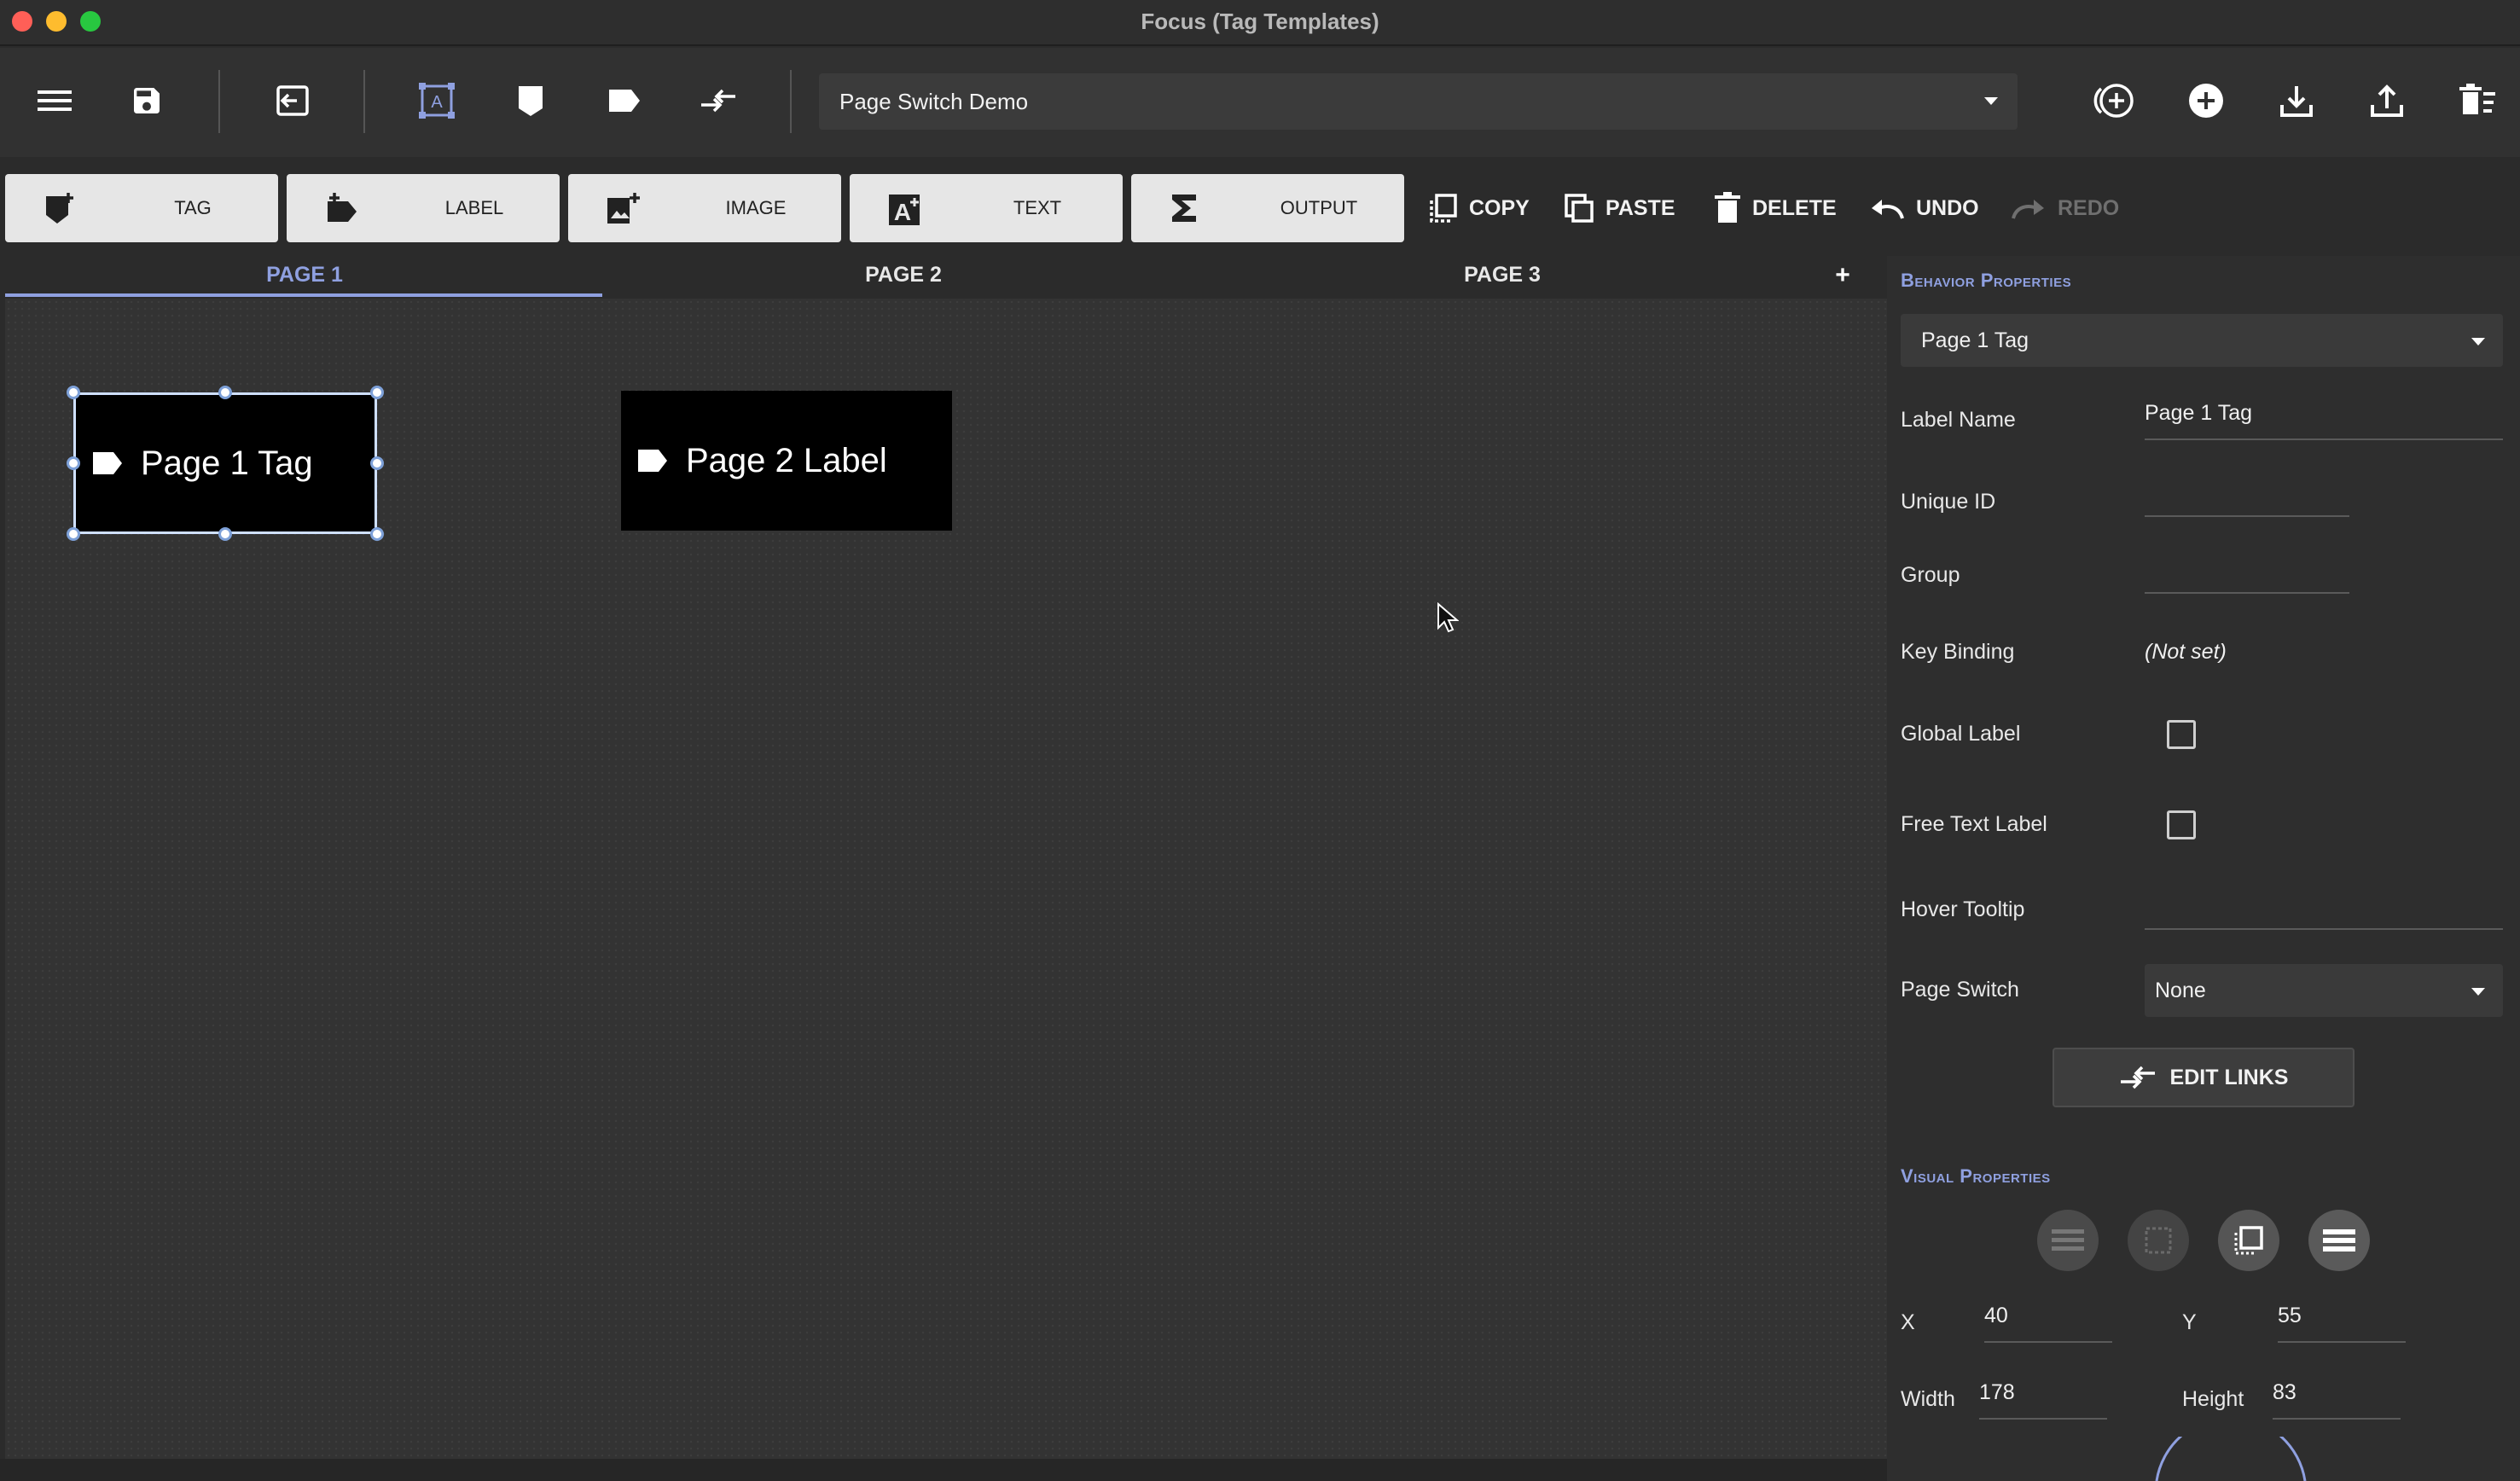  I want to click on height-input: 83, so click(2284, 1392).